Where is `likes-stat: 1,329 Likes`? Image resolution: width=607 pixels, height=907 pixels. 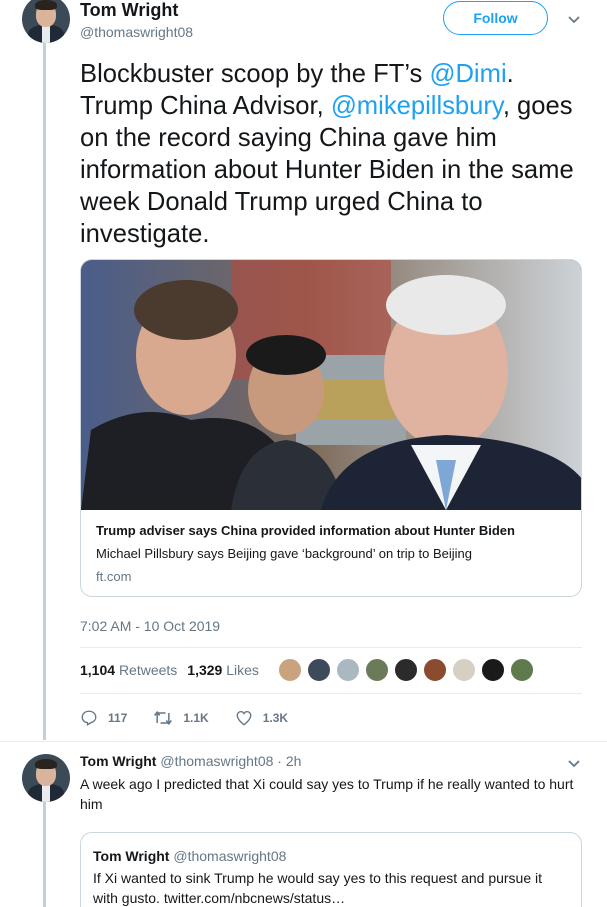
likes-stat: 1,329 Likes is located at coordinates (223, 670).